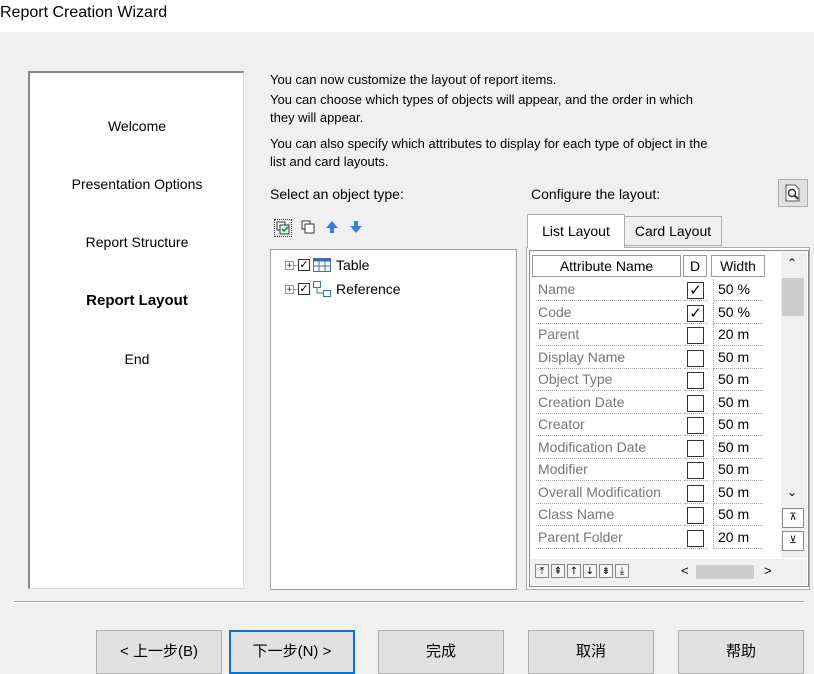 This screenshot has height=674, width=814. I want to click on window-title-bar: Report Creation Wizard, so click(407, 16).